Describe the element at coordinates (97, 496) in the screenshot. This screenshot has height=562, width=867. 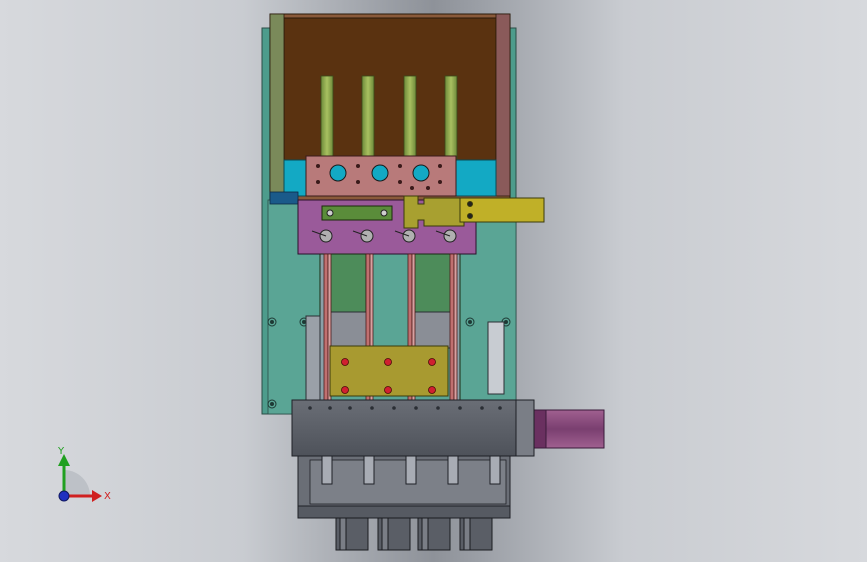
I see `x-axis-arrow` at that location.